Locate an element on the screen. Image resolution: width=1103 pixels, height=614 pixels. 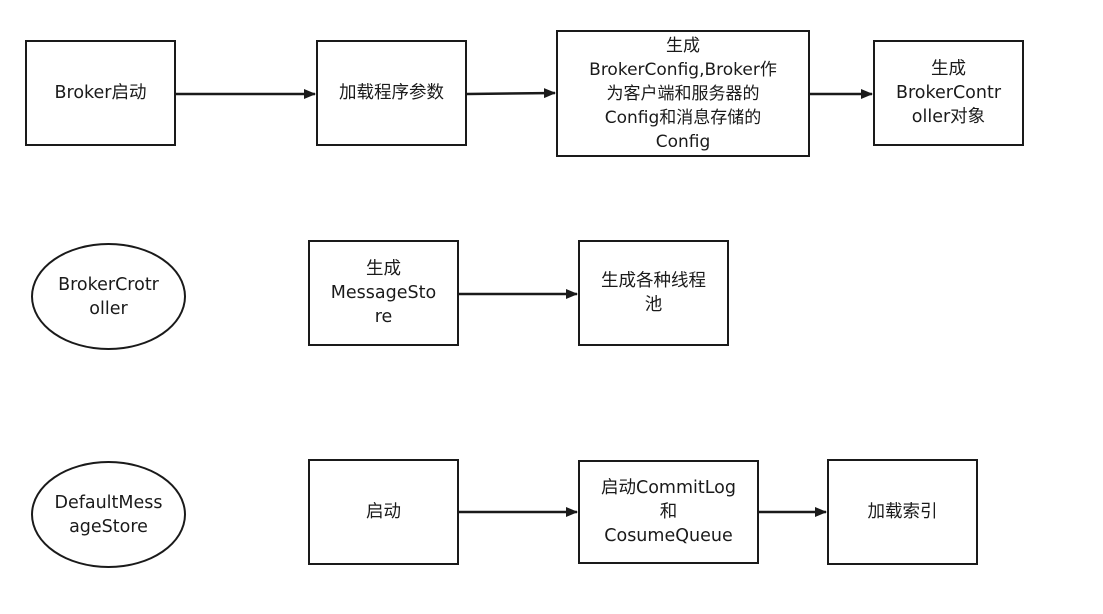
gen-thread-pools-node: 生成各种线程 池 is located at coordinates (653, 293).